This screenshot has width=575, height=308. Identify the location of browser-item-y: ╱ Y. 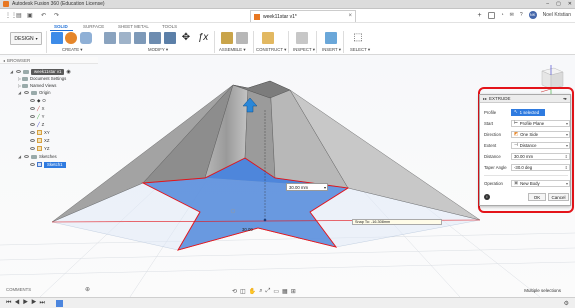
(36, 116).